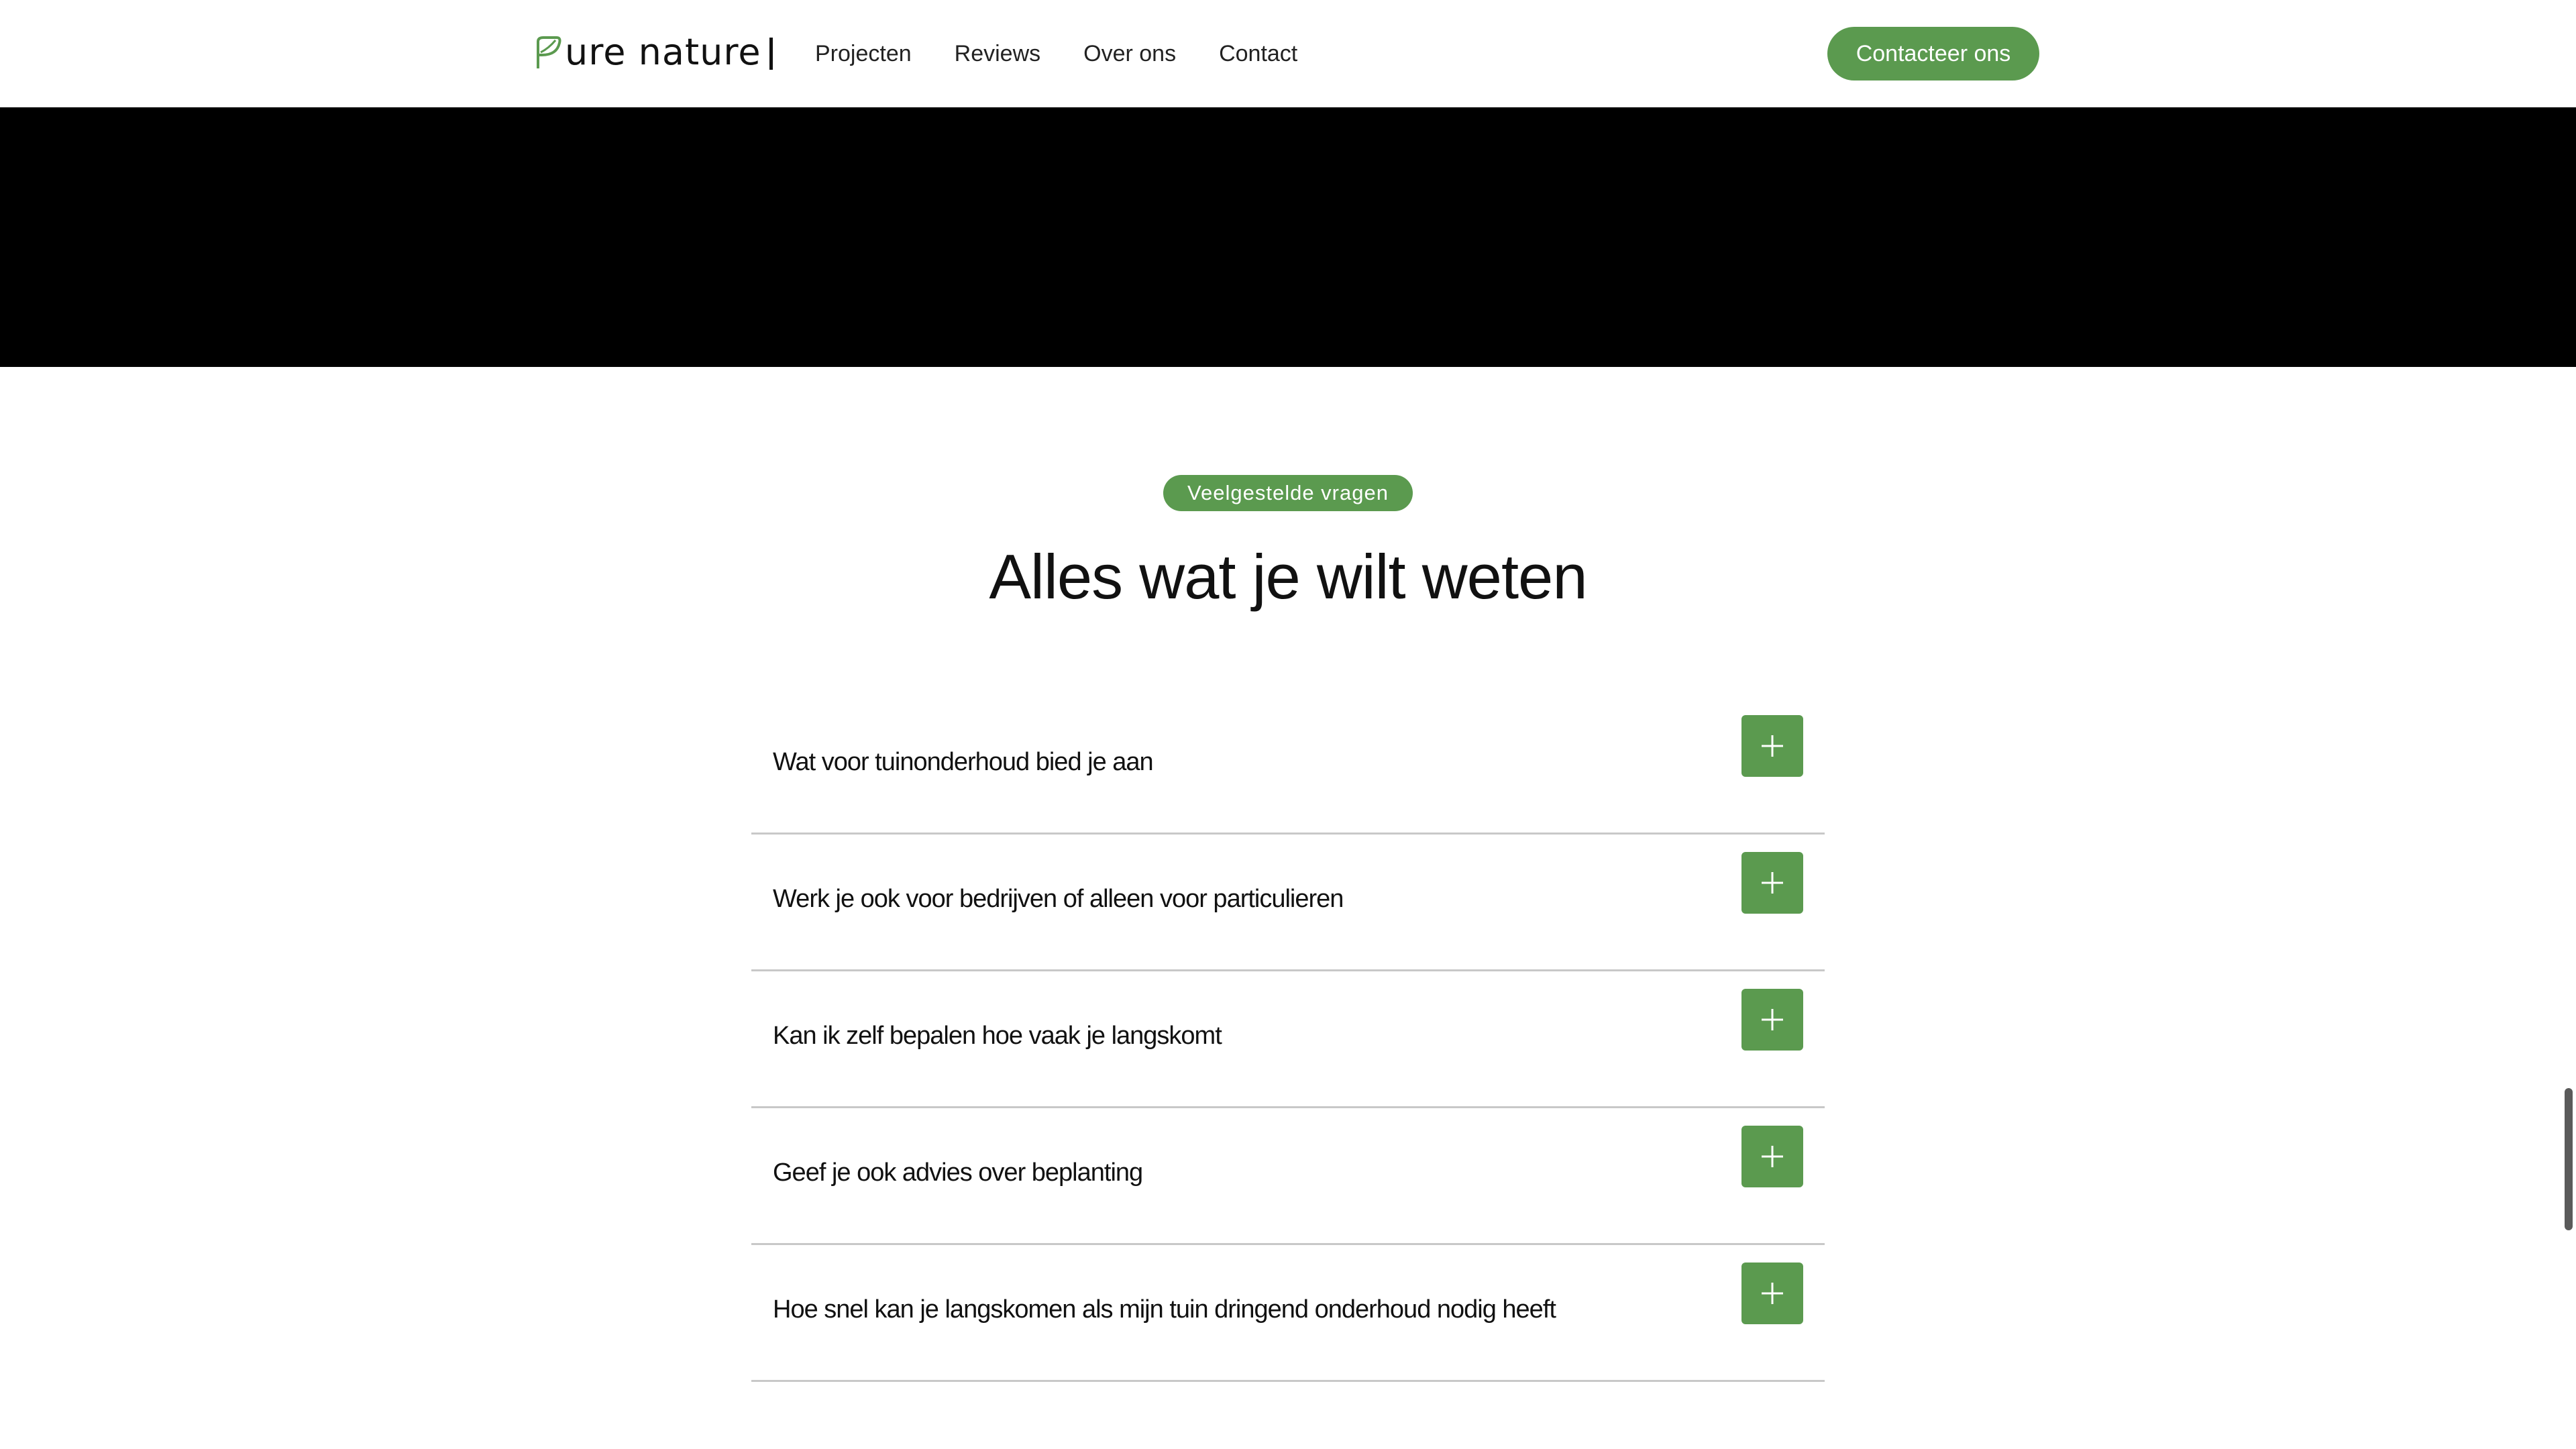  I want to click on faq-question: Wat voor tuinonderhoud bied je aan, so click(963, 761).